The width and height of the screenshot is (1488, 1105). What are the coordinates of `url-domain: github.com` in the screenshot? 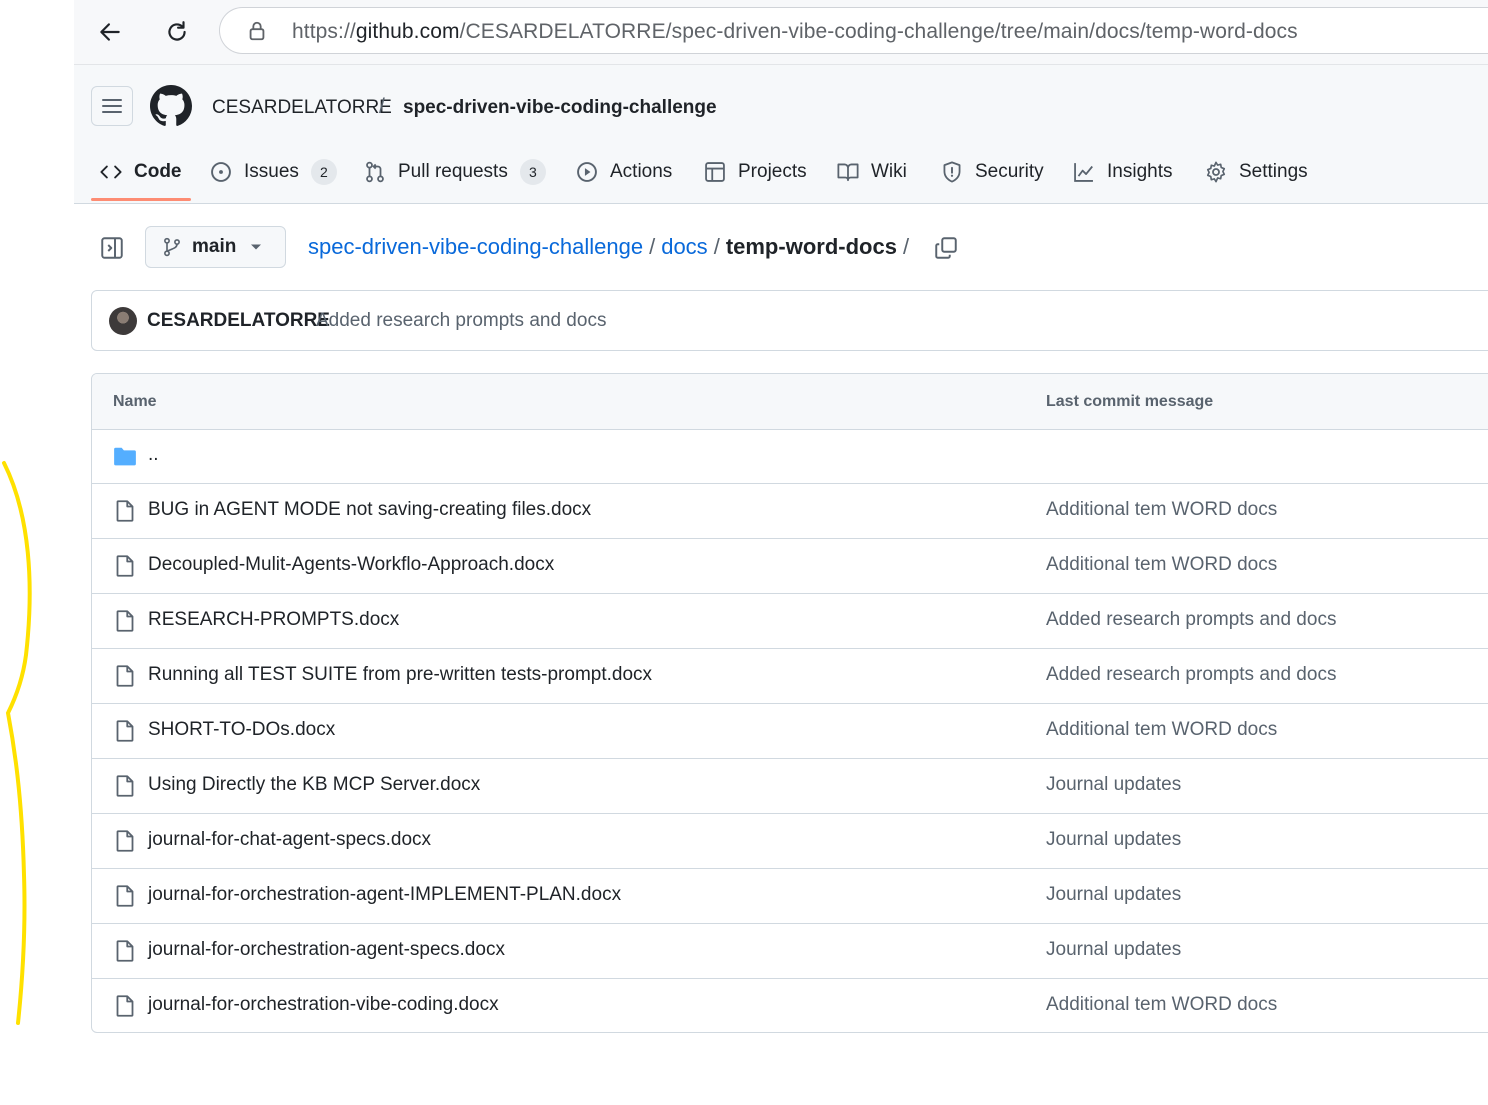 It's located at (407, 31).